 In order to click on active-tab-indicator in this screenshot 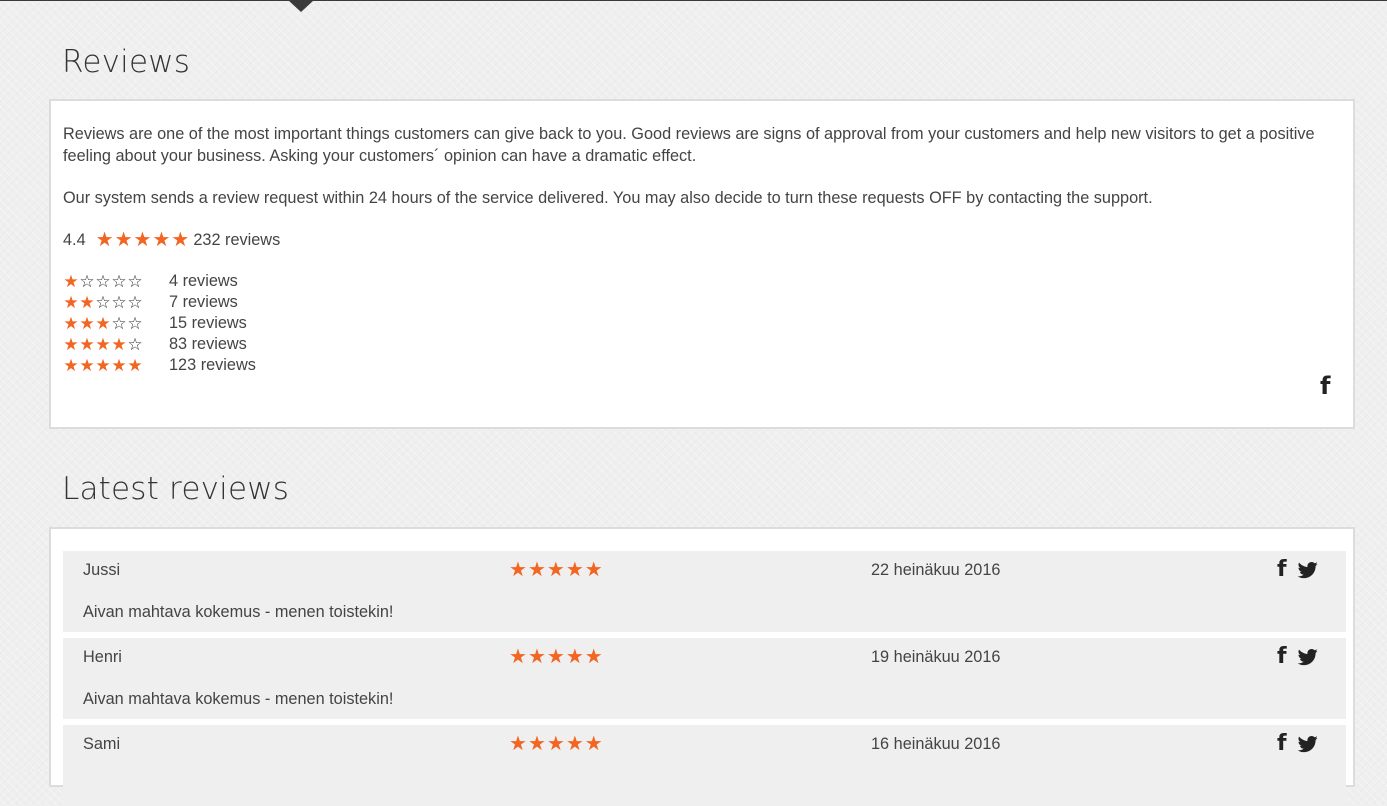, I will do `click(301, 6)`.